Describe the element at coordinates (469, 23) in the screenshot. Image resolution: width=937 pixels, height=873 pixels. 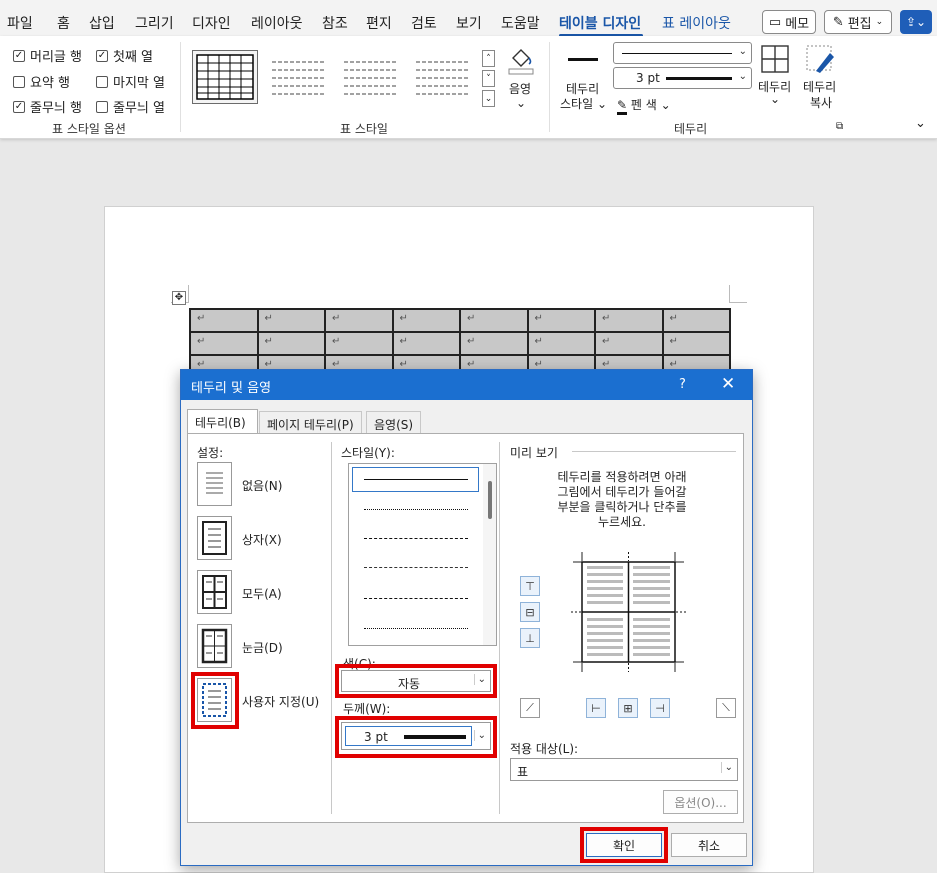
I see `tab-view: 보기` at that location.